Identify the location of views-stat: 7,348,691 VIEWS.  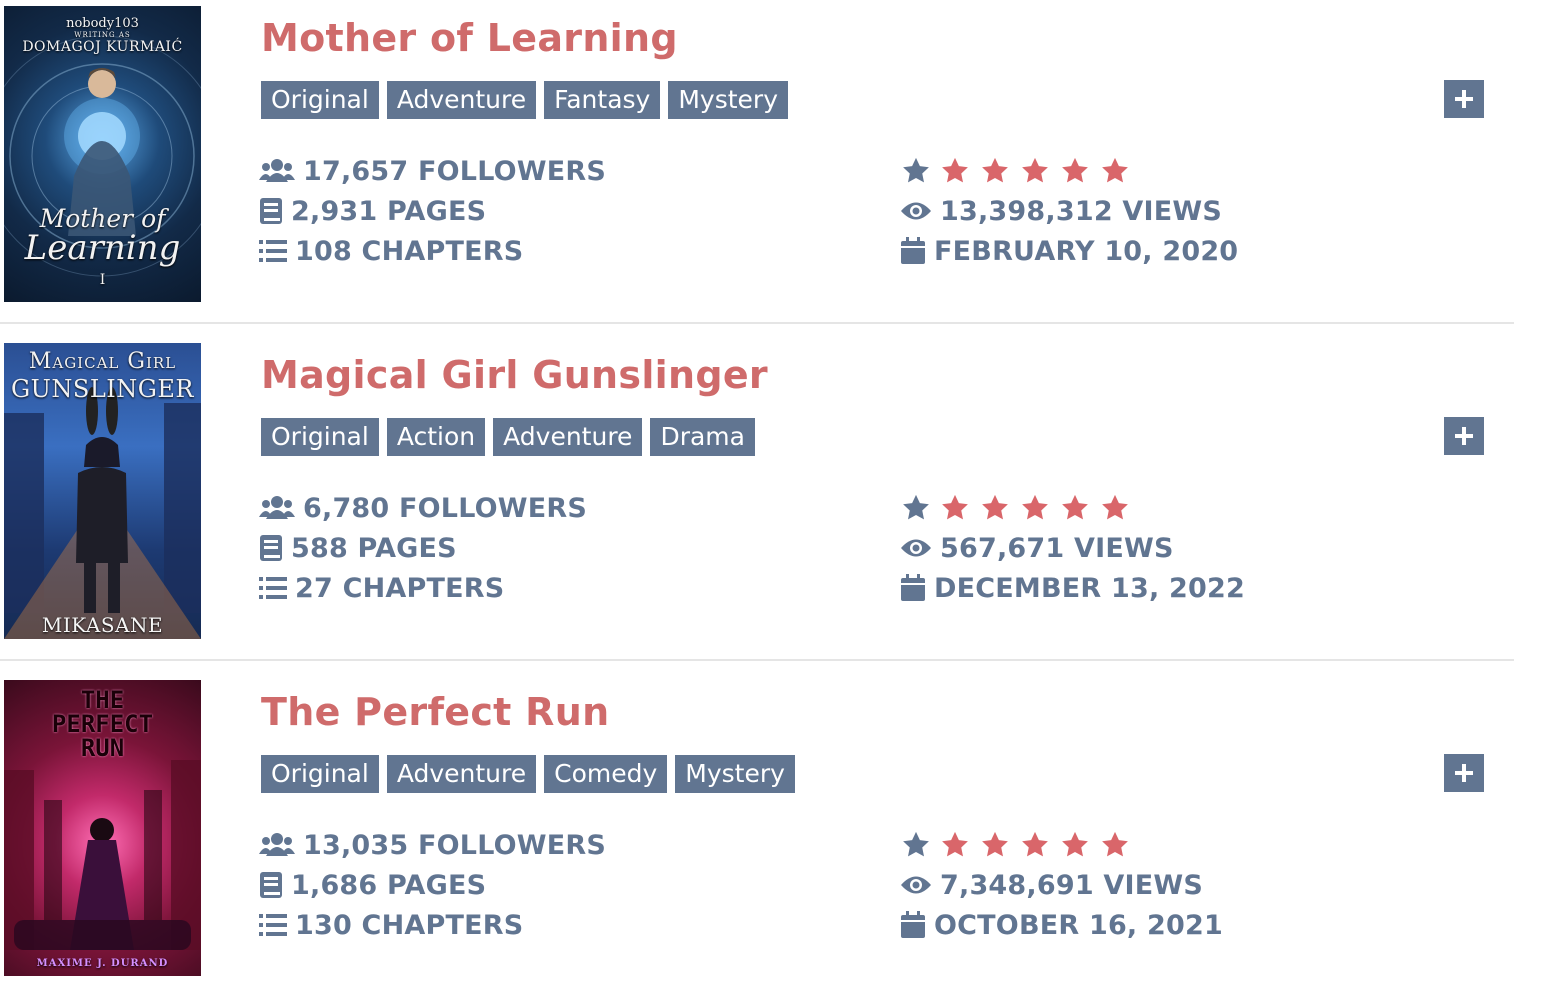
(1180, 885).